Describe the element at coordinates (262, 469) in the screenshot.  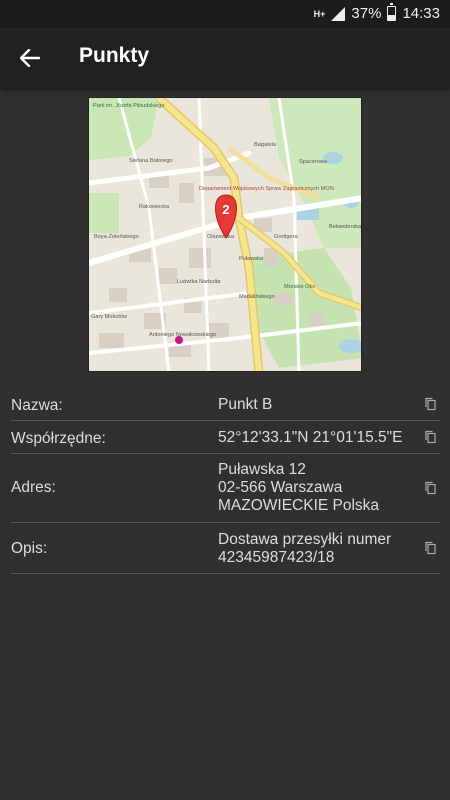
I see `detail-value-line: Puławska 12` at that location.